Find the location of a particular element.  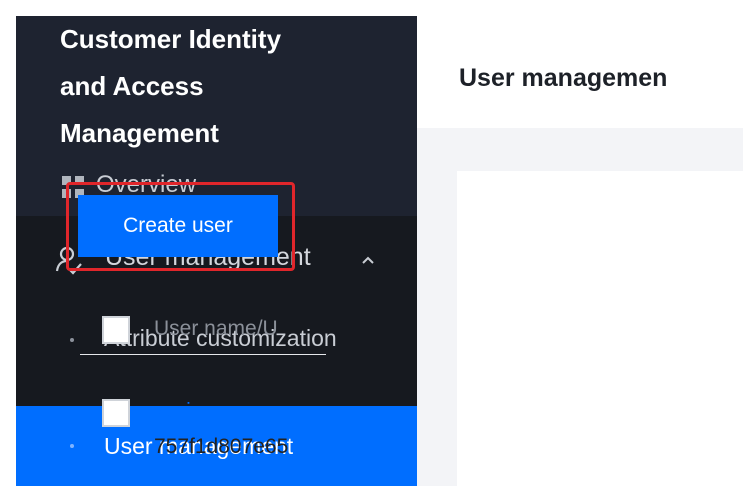

row-checkbox is located at coordinates (116, 413).